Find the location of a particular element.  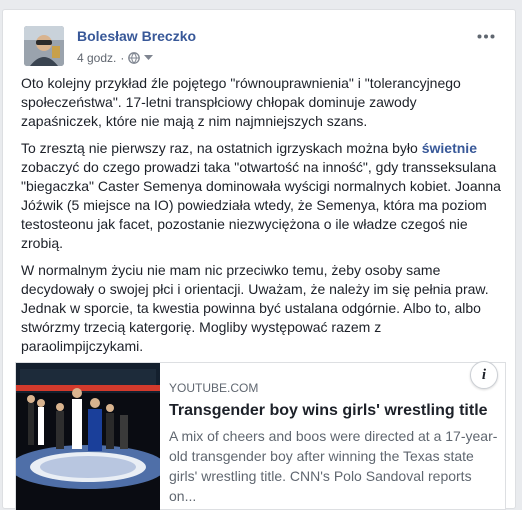

post-meta: 4 godz. · is located at coordinates (115, 58).